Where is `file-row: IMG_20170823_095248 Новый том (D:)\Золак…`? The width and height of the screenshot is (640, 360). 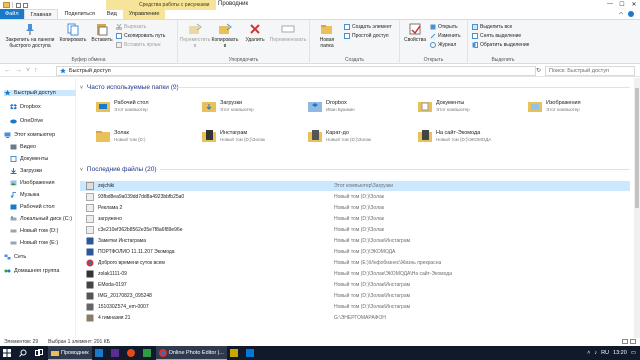 file-row: IMG_20170823_095248 Новый том (D:)\Золак… is located at coordinates (355, 296).